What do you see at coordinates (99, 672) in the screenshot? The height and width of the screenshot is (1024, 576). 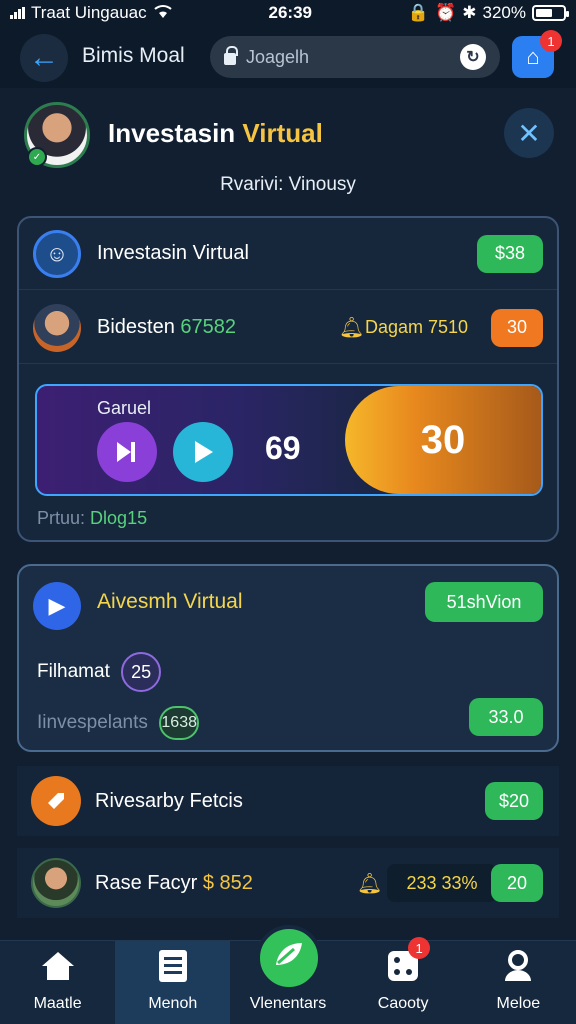 I see `card-line: Filhamat 25` at bounding box center [99, 672].